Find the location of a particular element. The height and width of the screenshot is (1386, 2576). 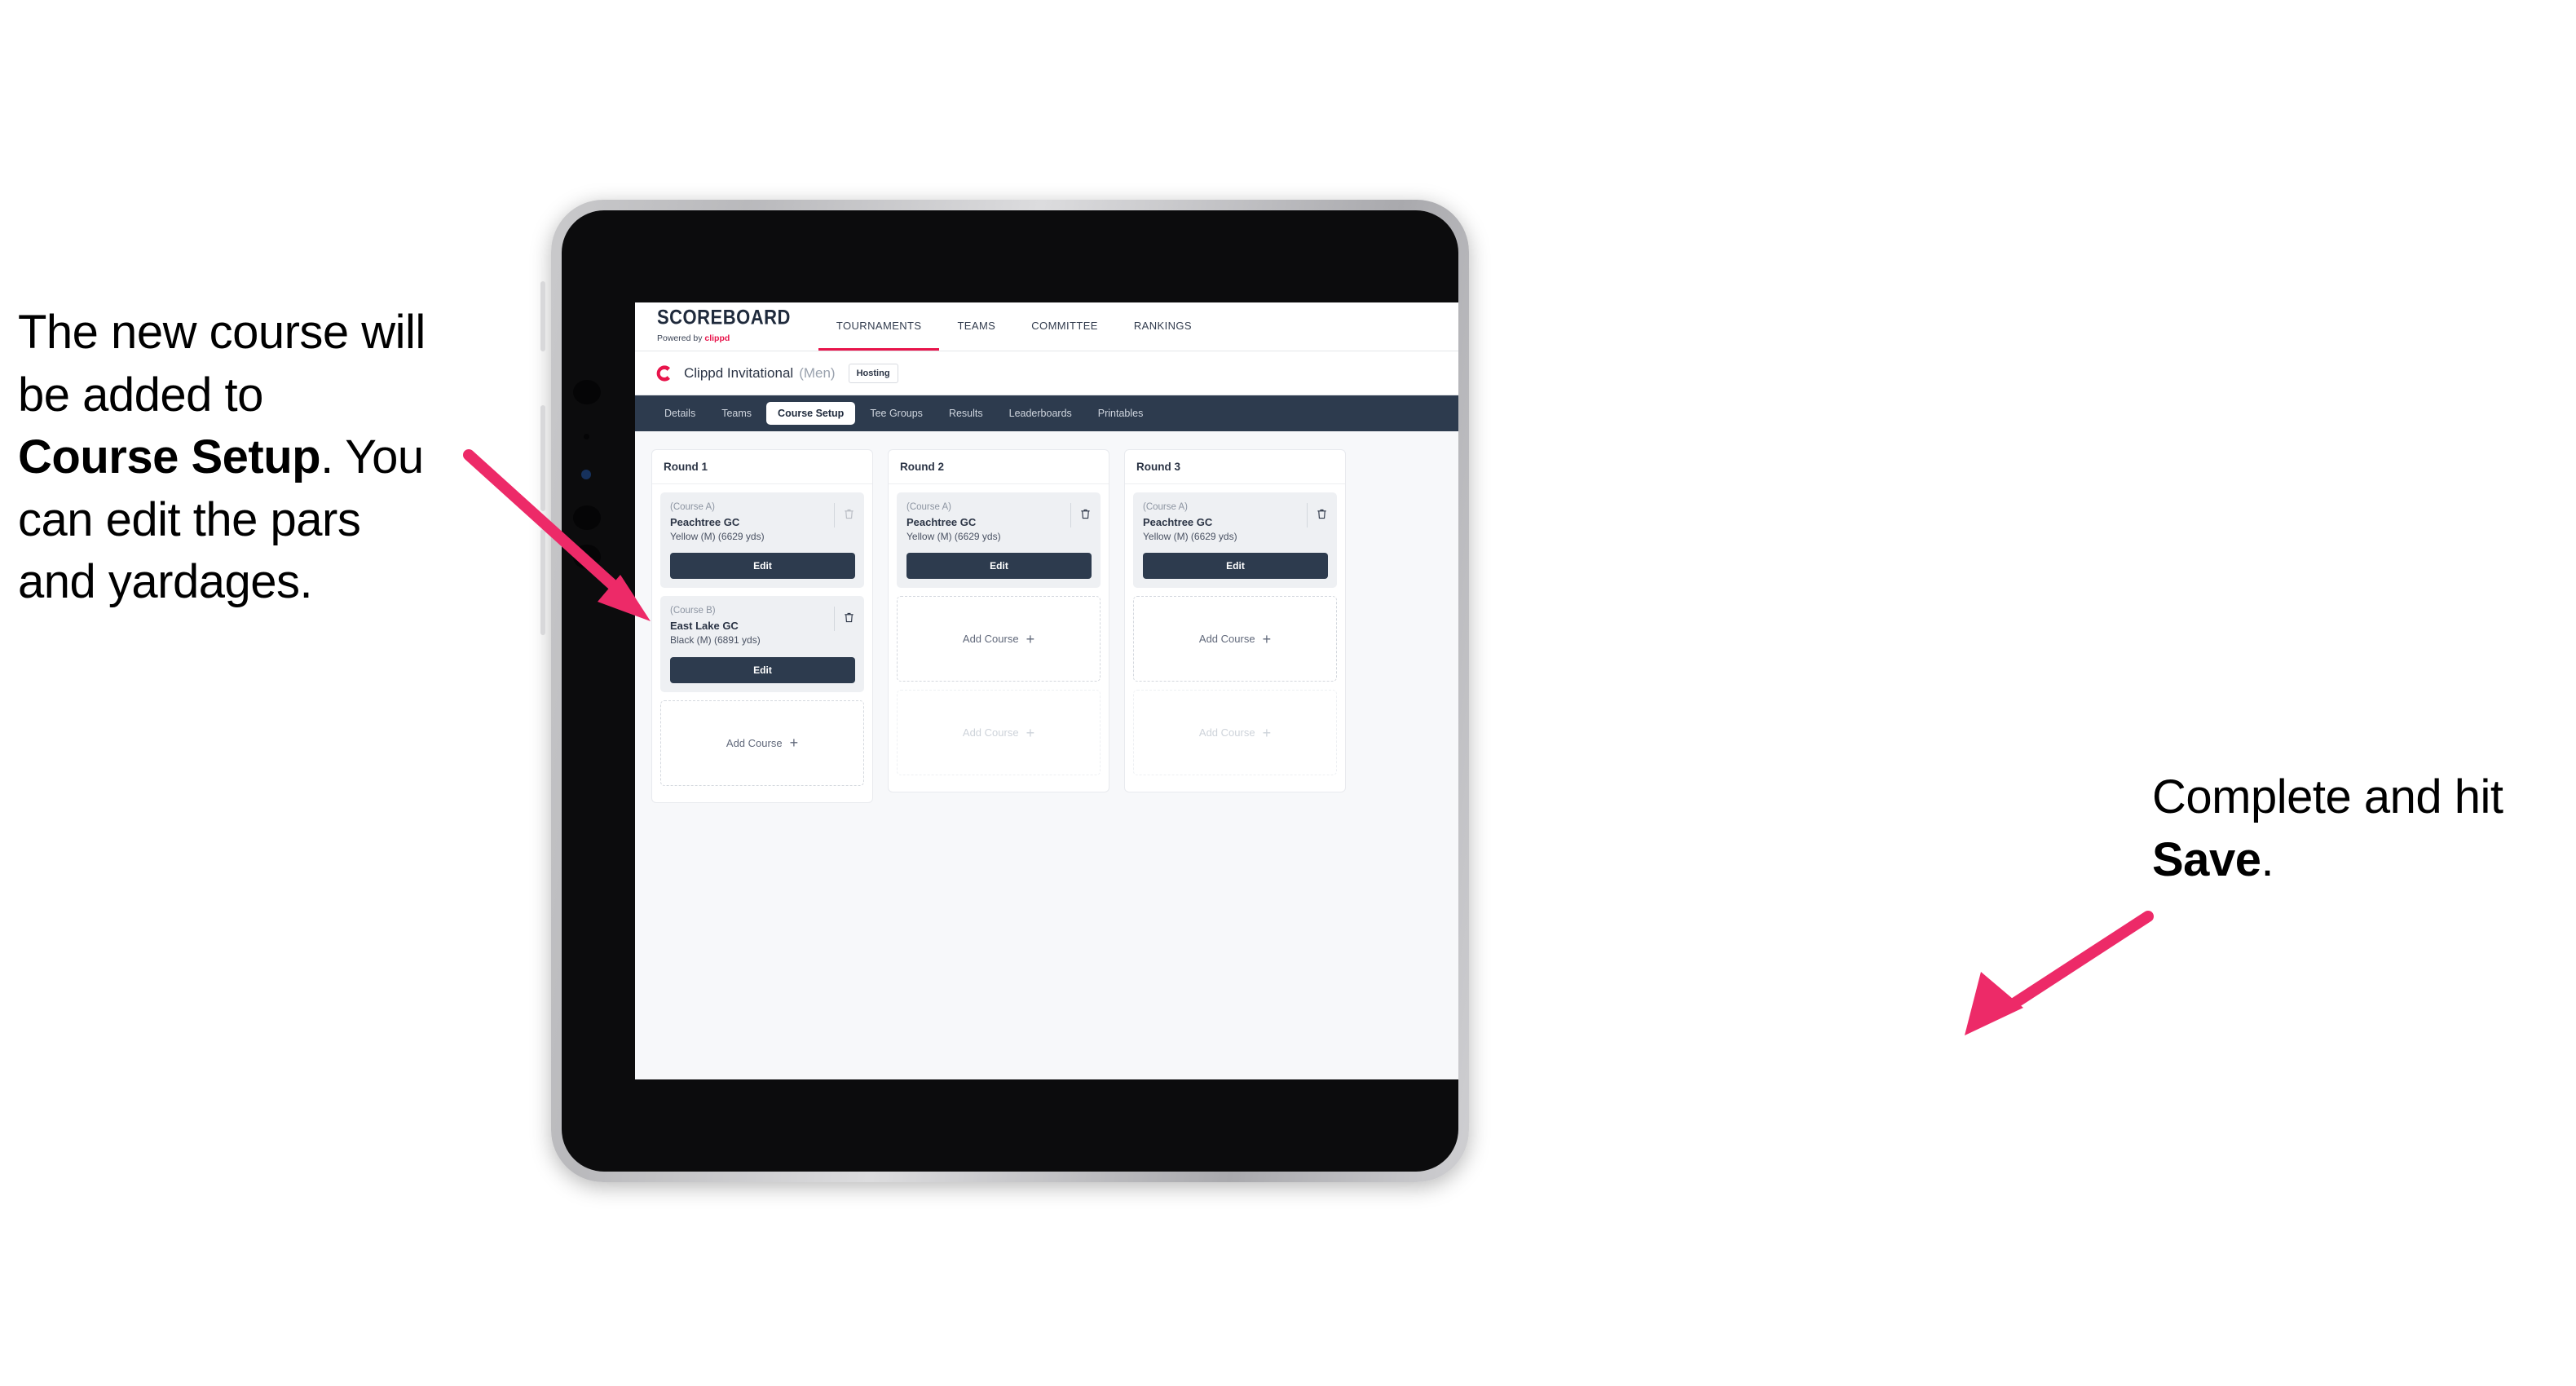

nav-item-committee: COMMITTEE is located at coordinates (1064, 326).